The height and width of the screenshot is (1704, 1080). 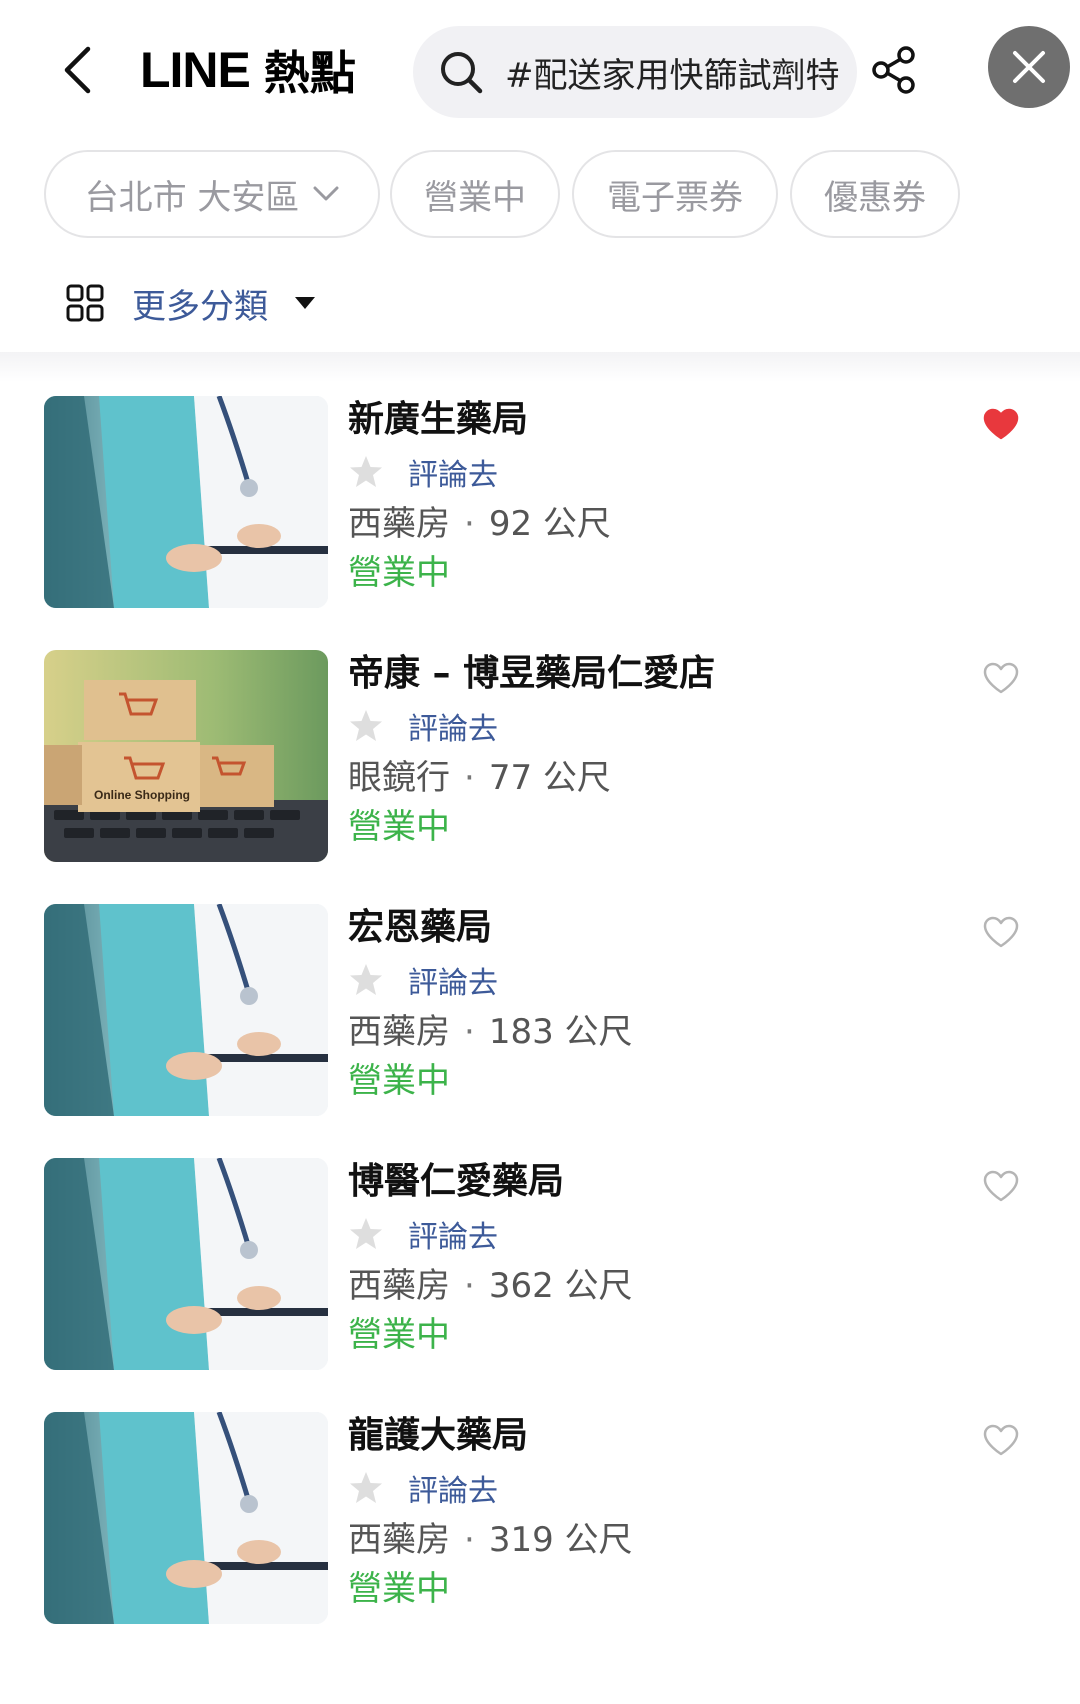 What do you see at coordinates (658, 420) in the screenshot?
I see `store-name: 新廣生藥局` at bounding box center [658, 420].